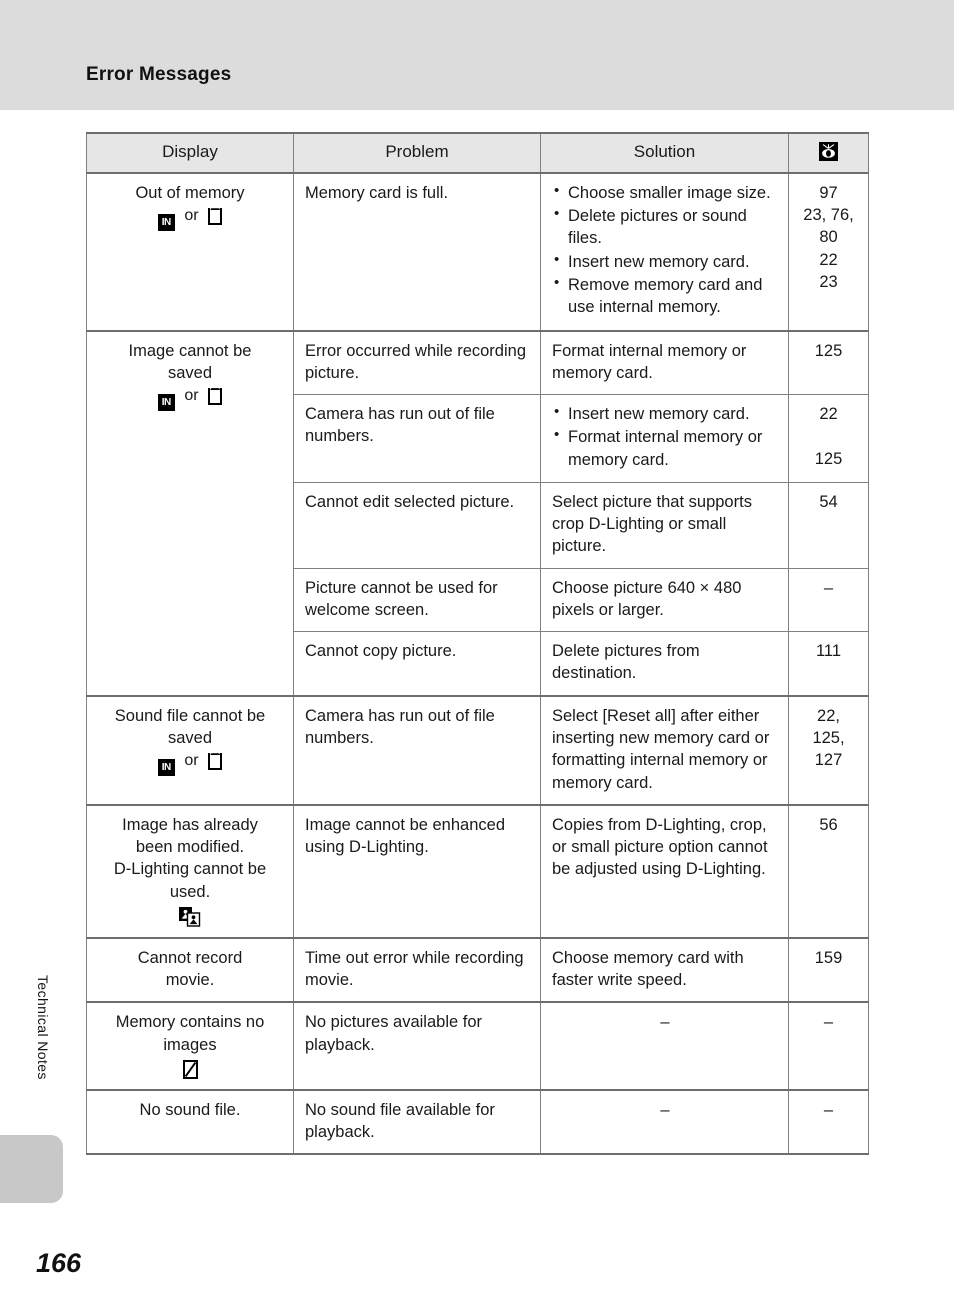  Describe the element at coordinates (828, 525) in the screenshot. I see `cell-reference: 54` at that location.